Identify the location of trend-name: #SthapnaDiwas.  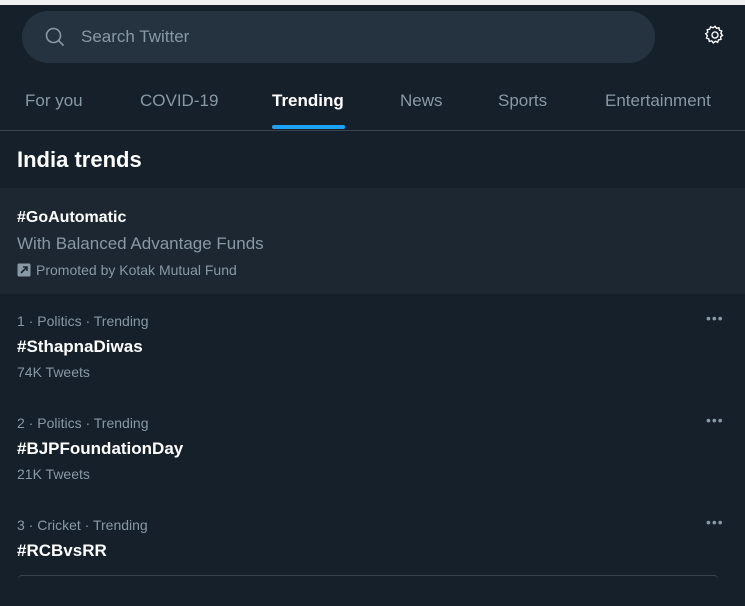
(80, 347).